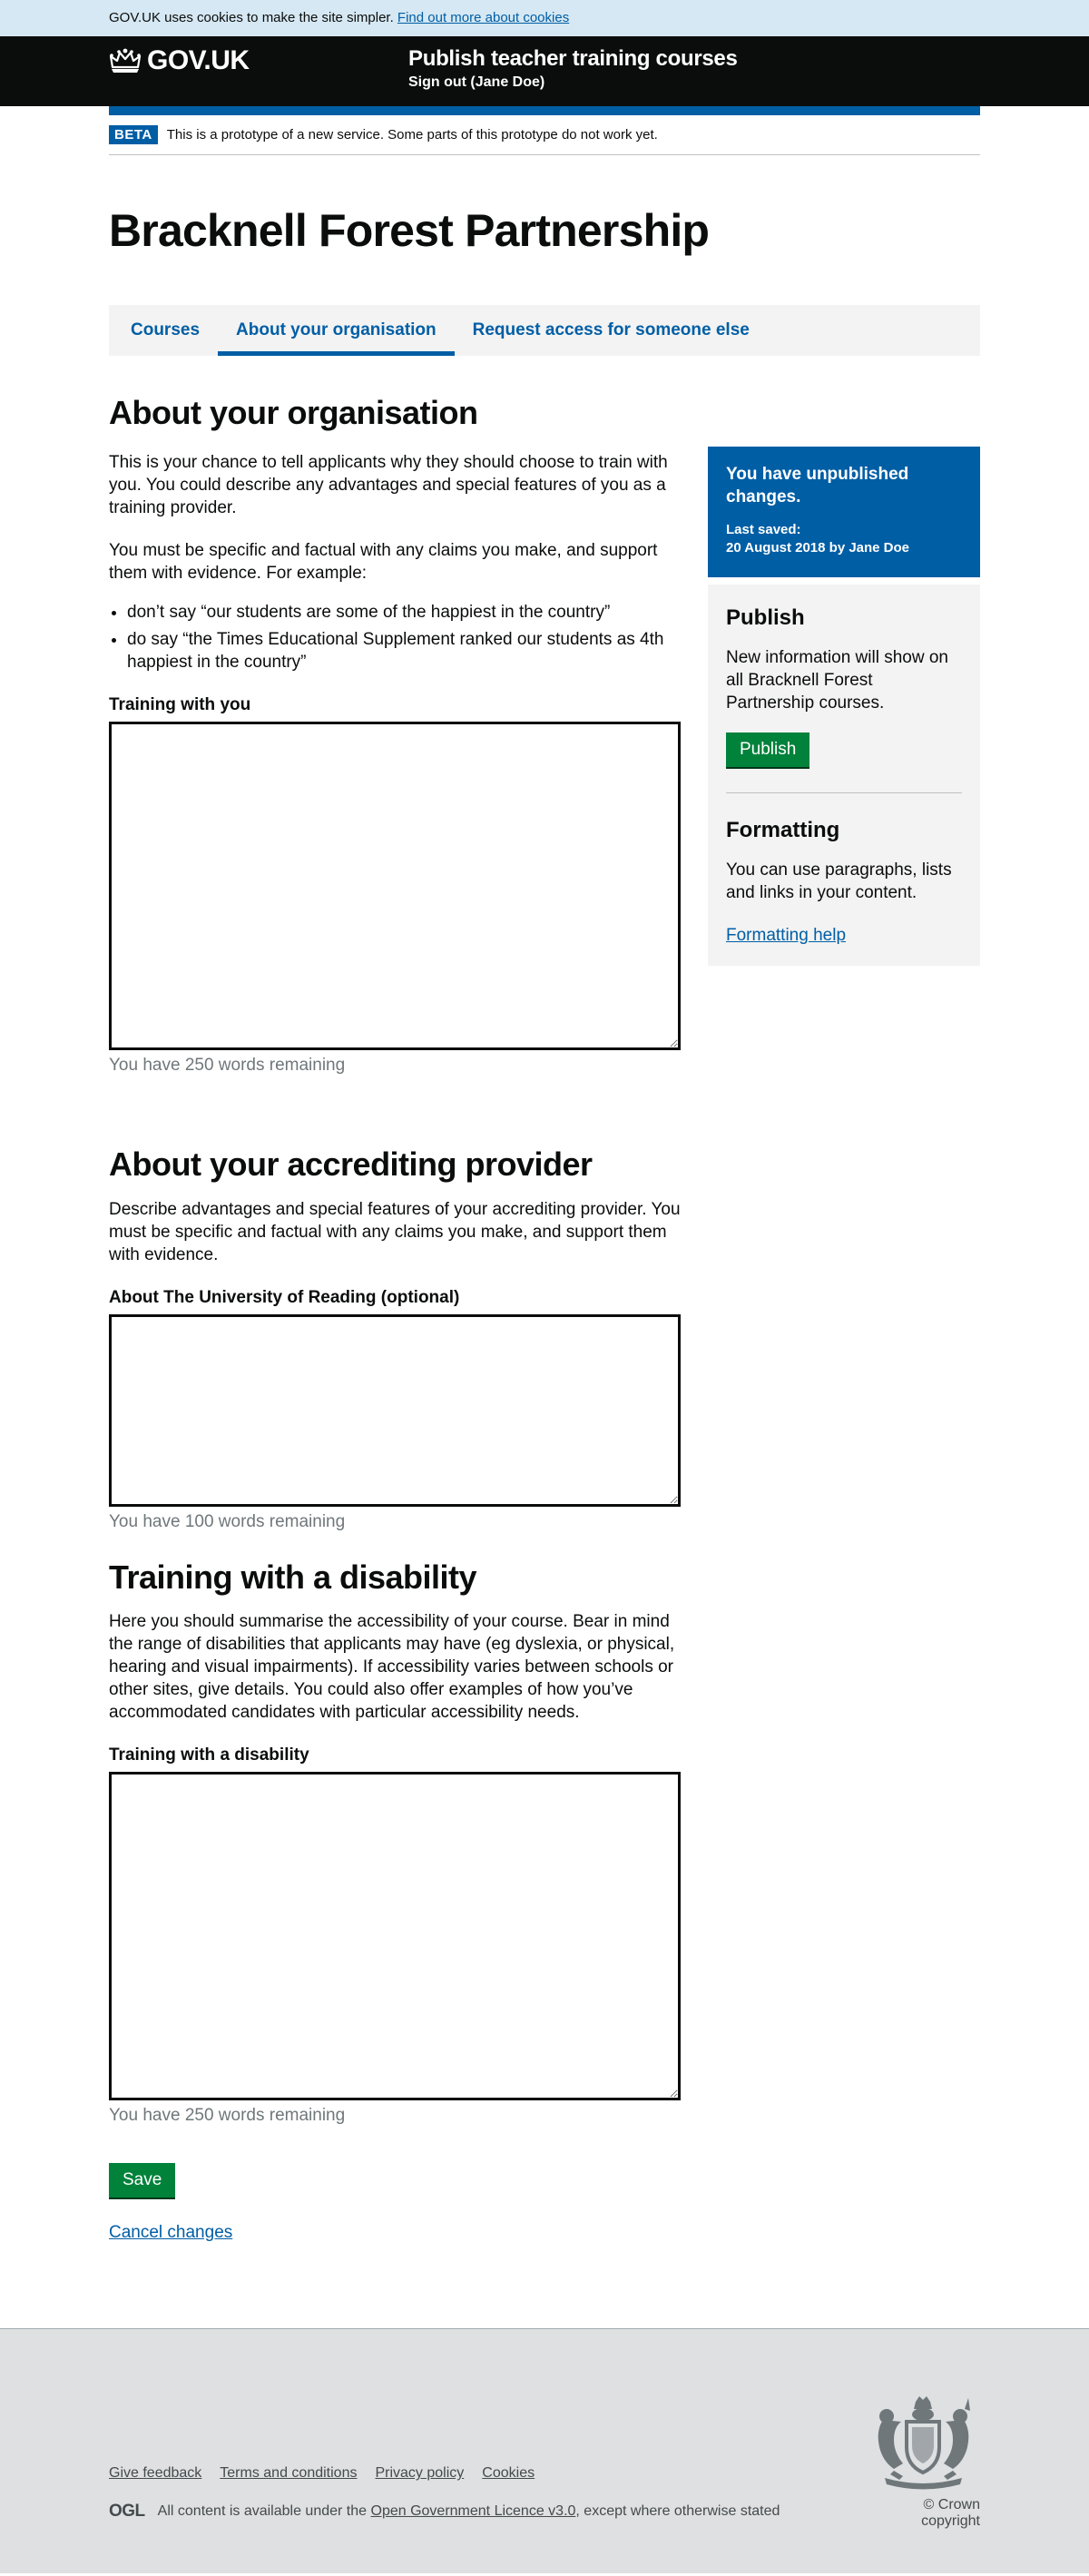 This screenshot has width=1089, height=2576. I want to click on crown-copyright: © Crown copyright, so click(950, 2513).